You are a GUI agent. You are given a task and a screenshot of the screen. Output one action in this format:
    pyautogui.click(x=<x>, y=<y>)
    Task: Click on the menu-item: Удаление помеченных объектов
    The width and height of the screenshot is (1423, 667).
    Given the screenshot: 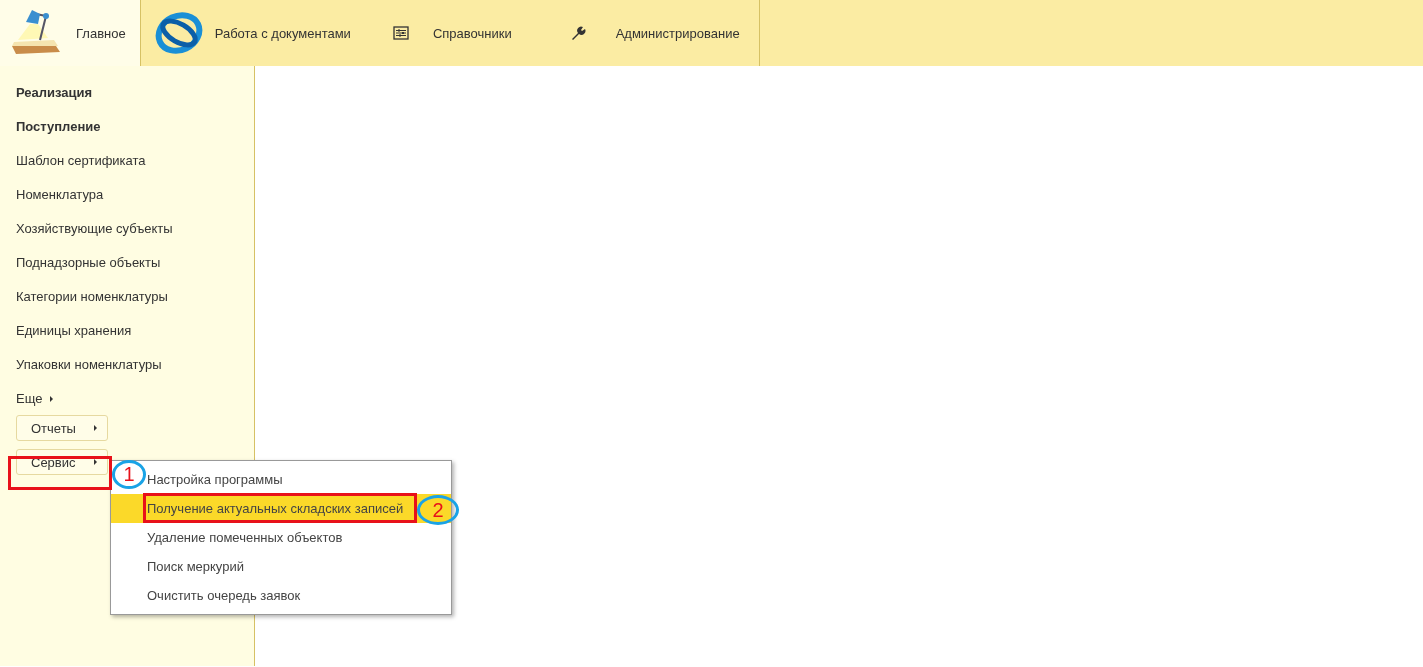 What is the action you would take?
    pyautogui.click(x=245, y=537)
    